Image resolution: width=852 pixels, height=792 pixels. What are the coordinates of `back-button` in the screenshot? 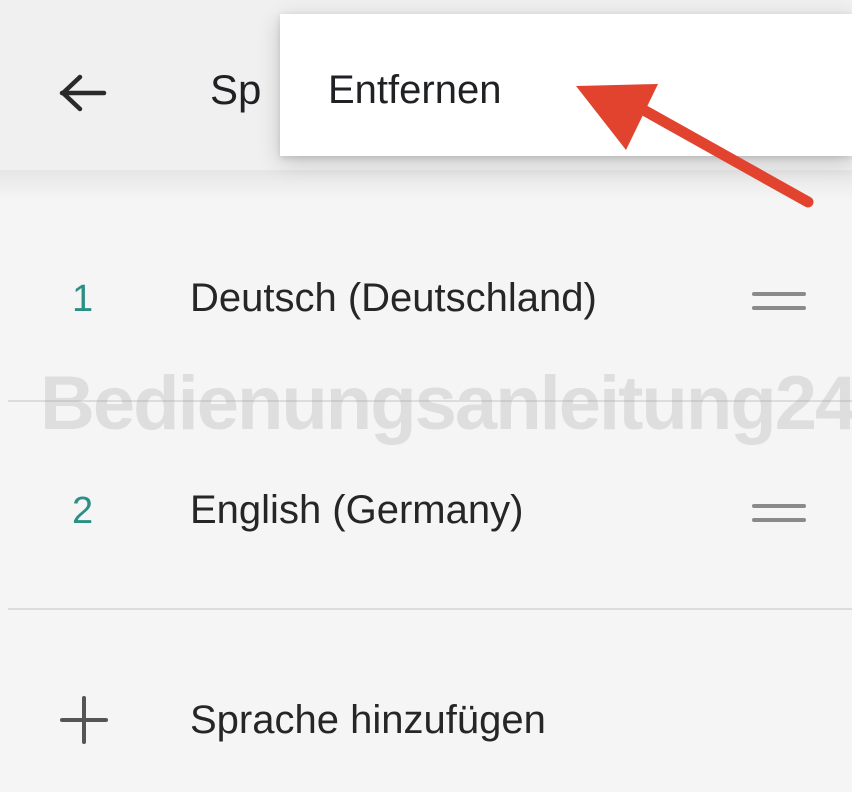 It's located at (83, 93).